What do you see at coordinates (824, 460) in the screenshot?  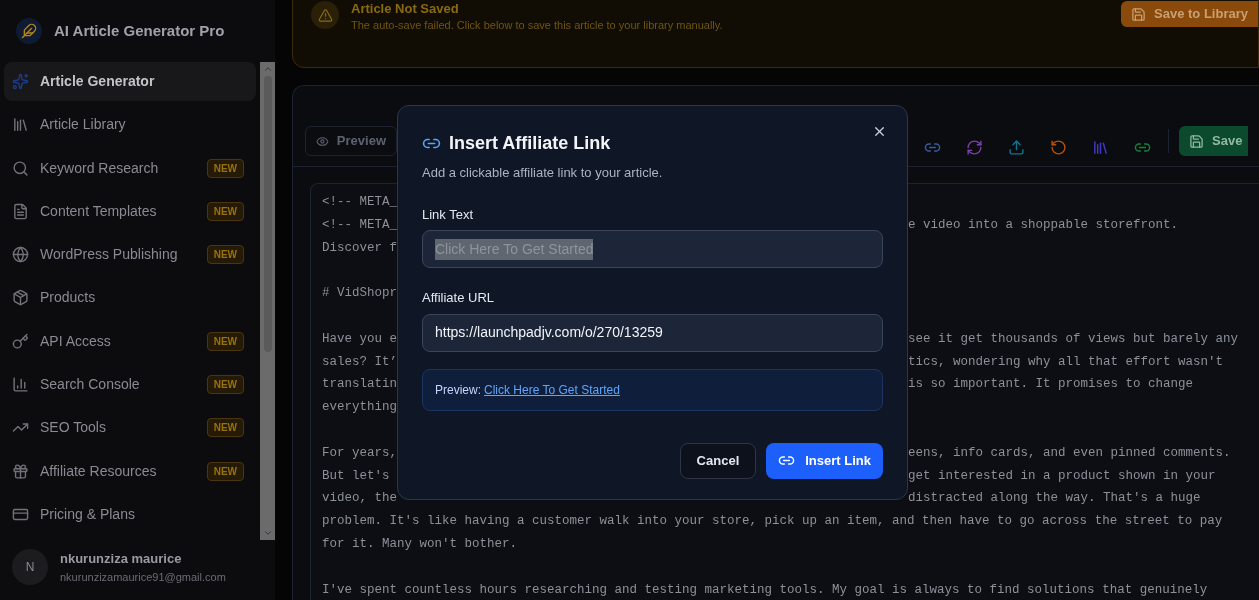 I see `insert-link-button: Insert Link` at bounding box center [824, 460].